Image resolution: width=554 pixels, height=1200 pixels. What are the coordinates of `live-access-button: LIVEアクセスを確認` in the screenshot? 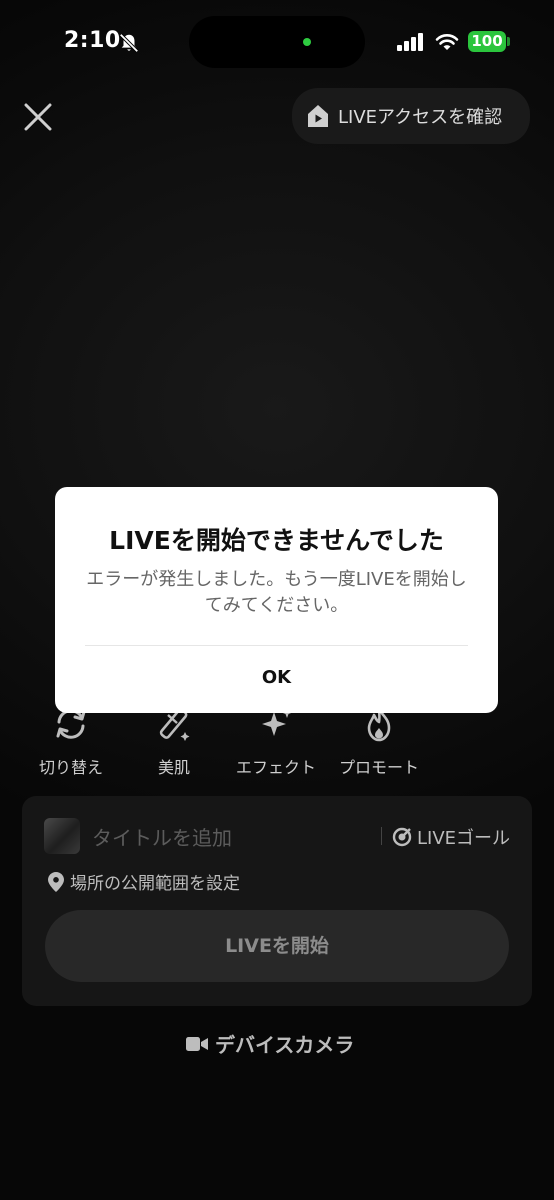 It's located at (411, 116).